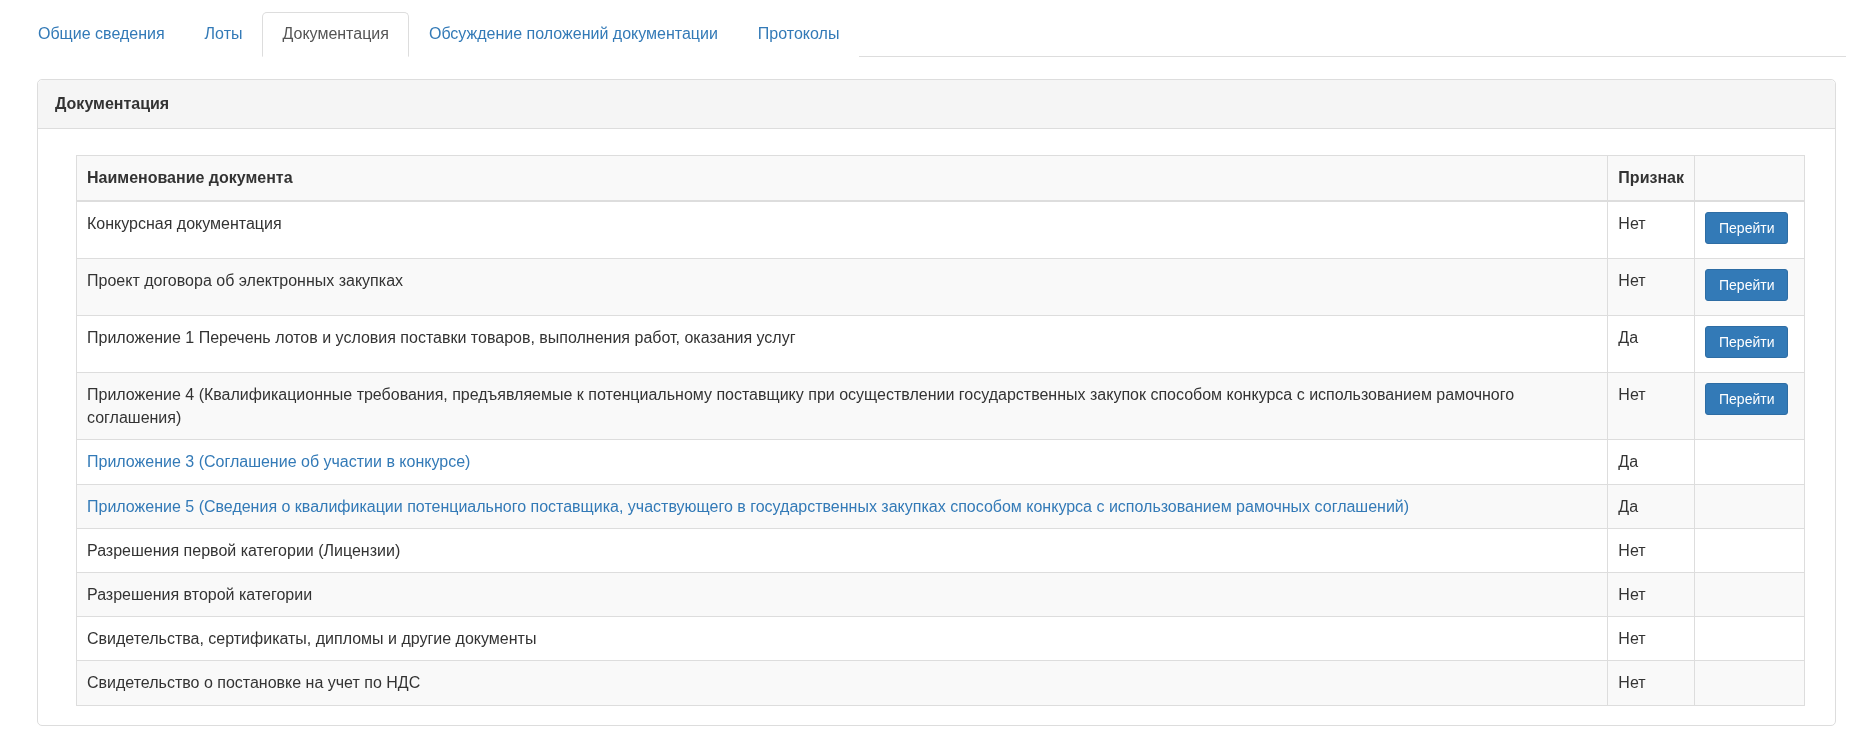 The height and width of the screenshot is (756, 1864). I want to click on document-name: Свидетельство о постановке на учет по НДС, so click(254, 683).